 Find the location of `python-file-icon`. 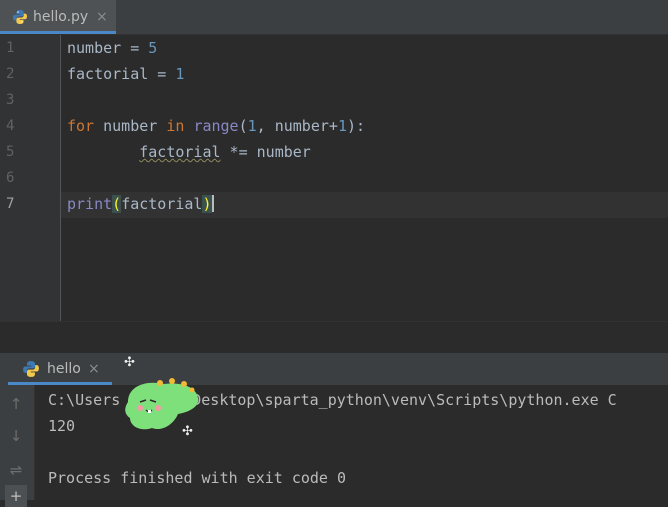

python-file-icon is located at coordinates (20, 17).